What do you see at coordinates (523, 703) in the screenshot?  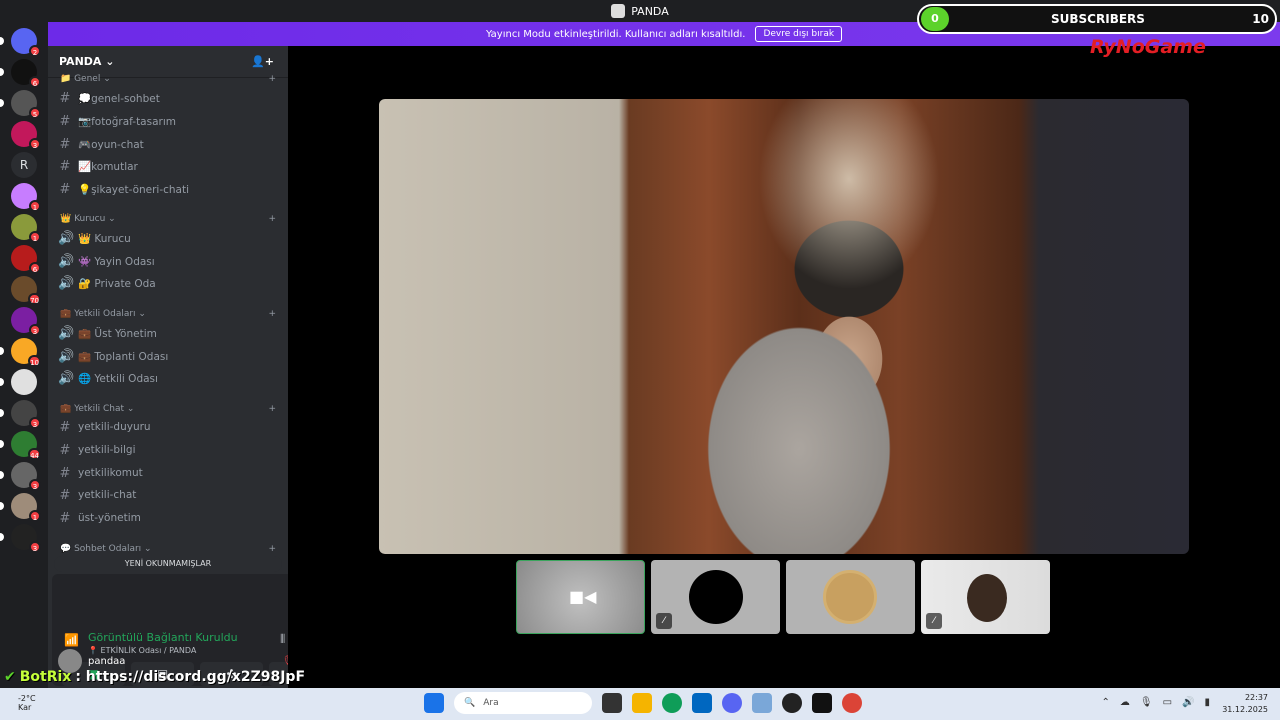 I see `search-box: 🔍 Ara` at bounding box center [523, 703].